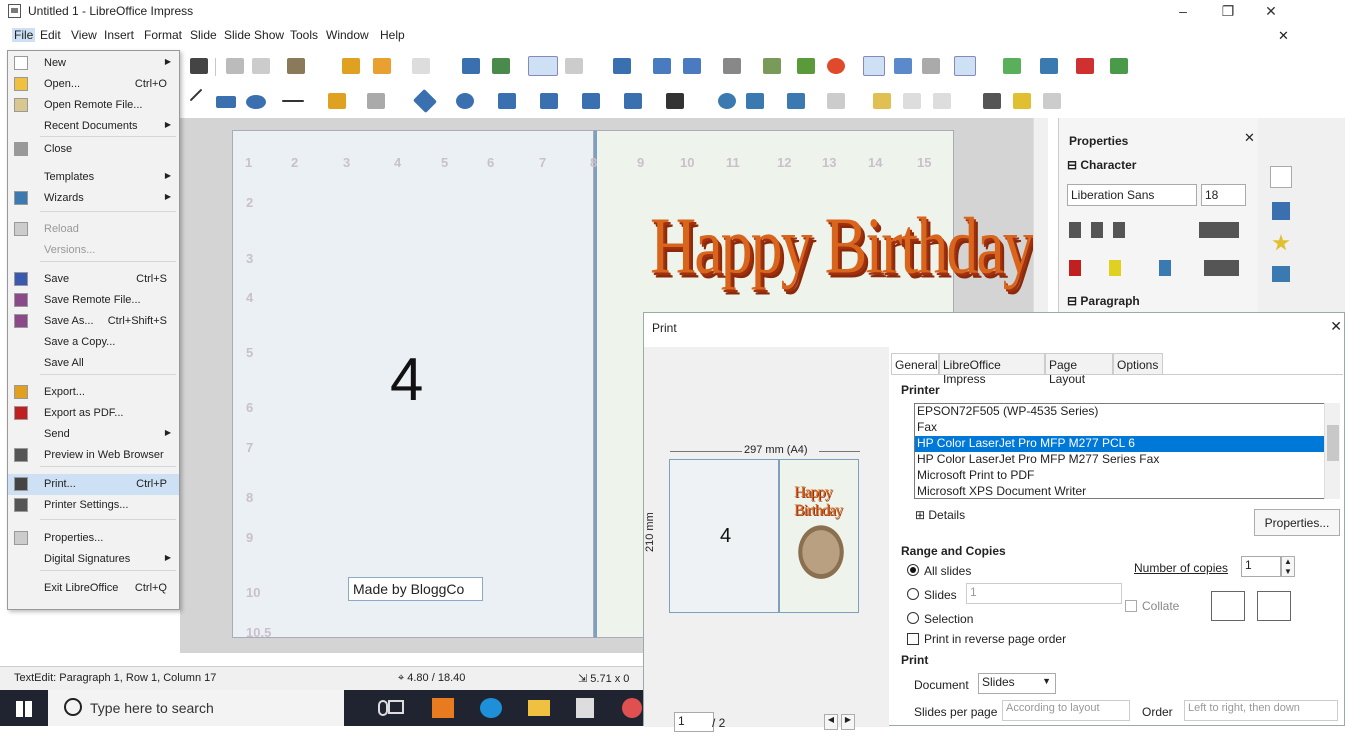 The image size is (1345, 732). Describe the element at coordinates (585, 708) in the screenshot. I see `calculator-icon` at that location.